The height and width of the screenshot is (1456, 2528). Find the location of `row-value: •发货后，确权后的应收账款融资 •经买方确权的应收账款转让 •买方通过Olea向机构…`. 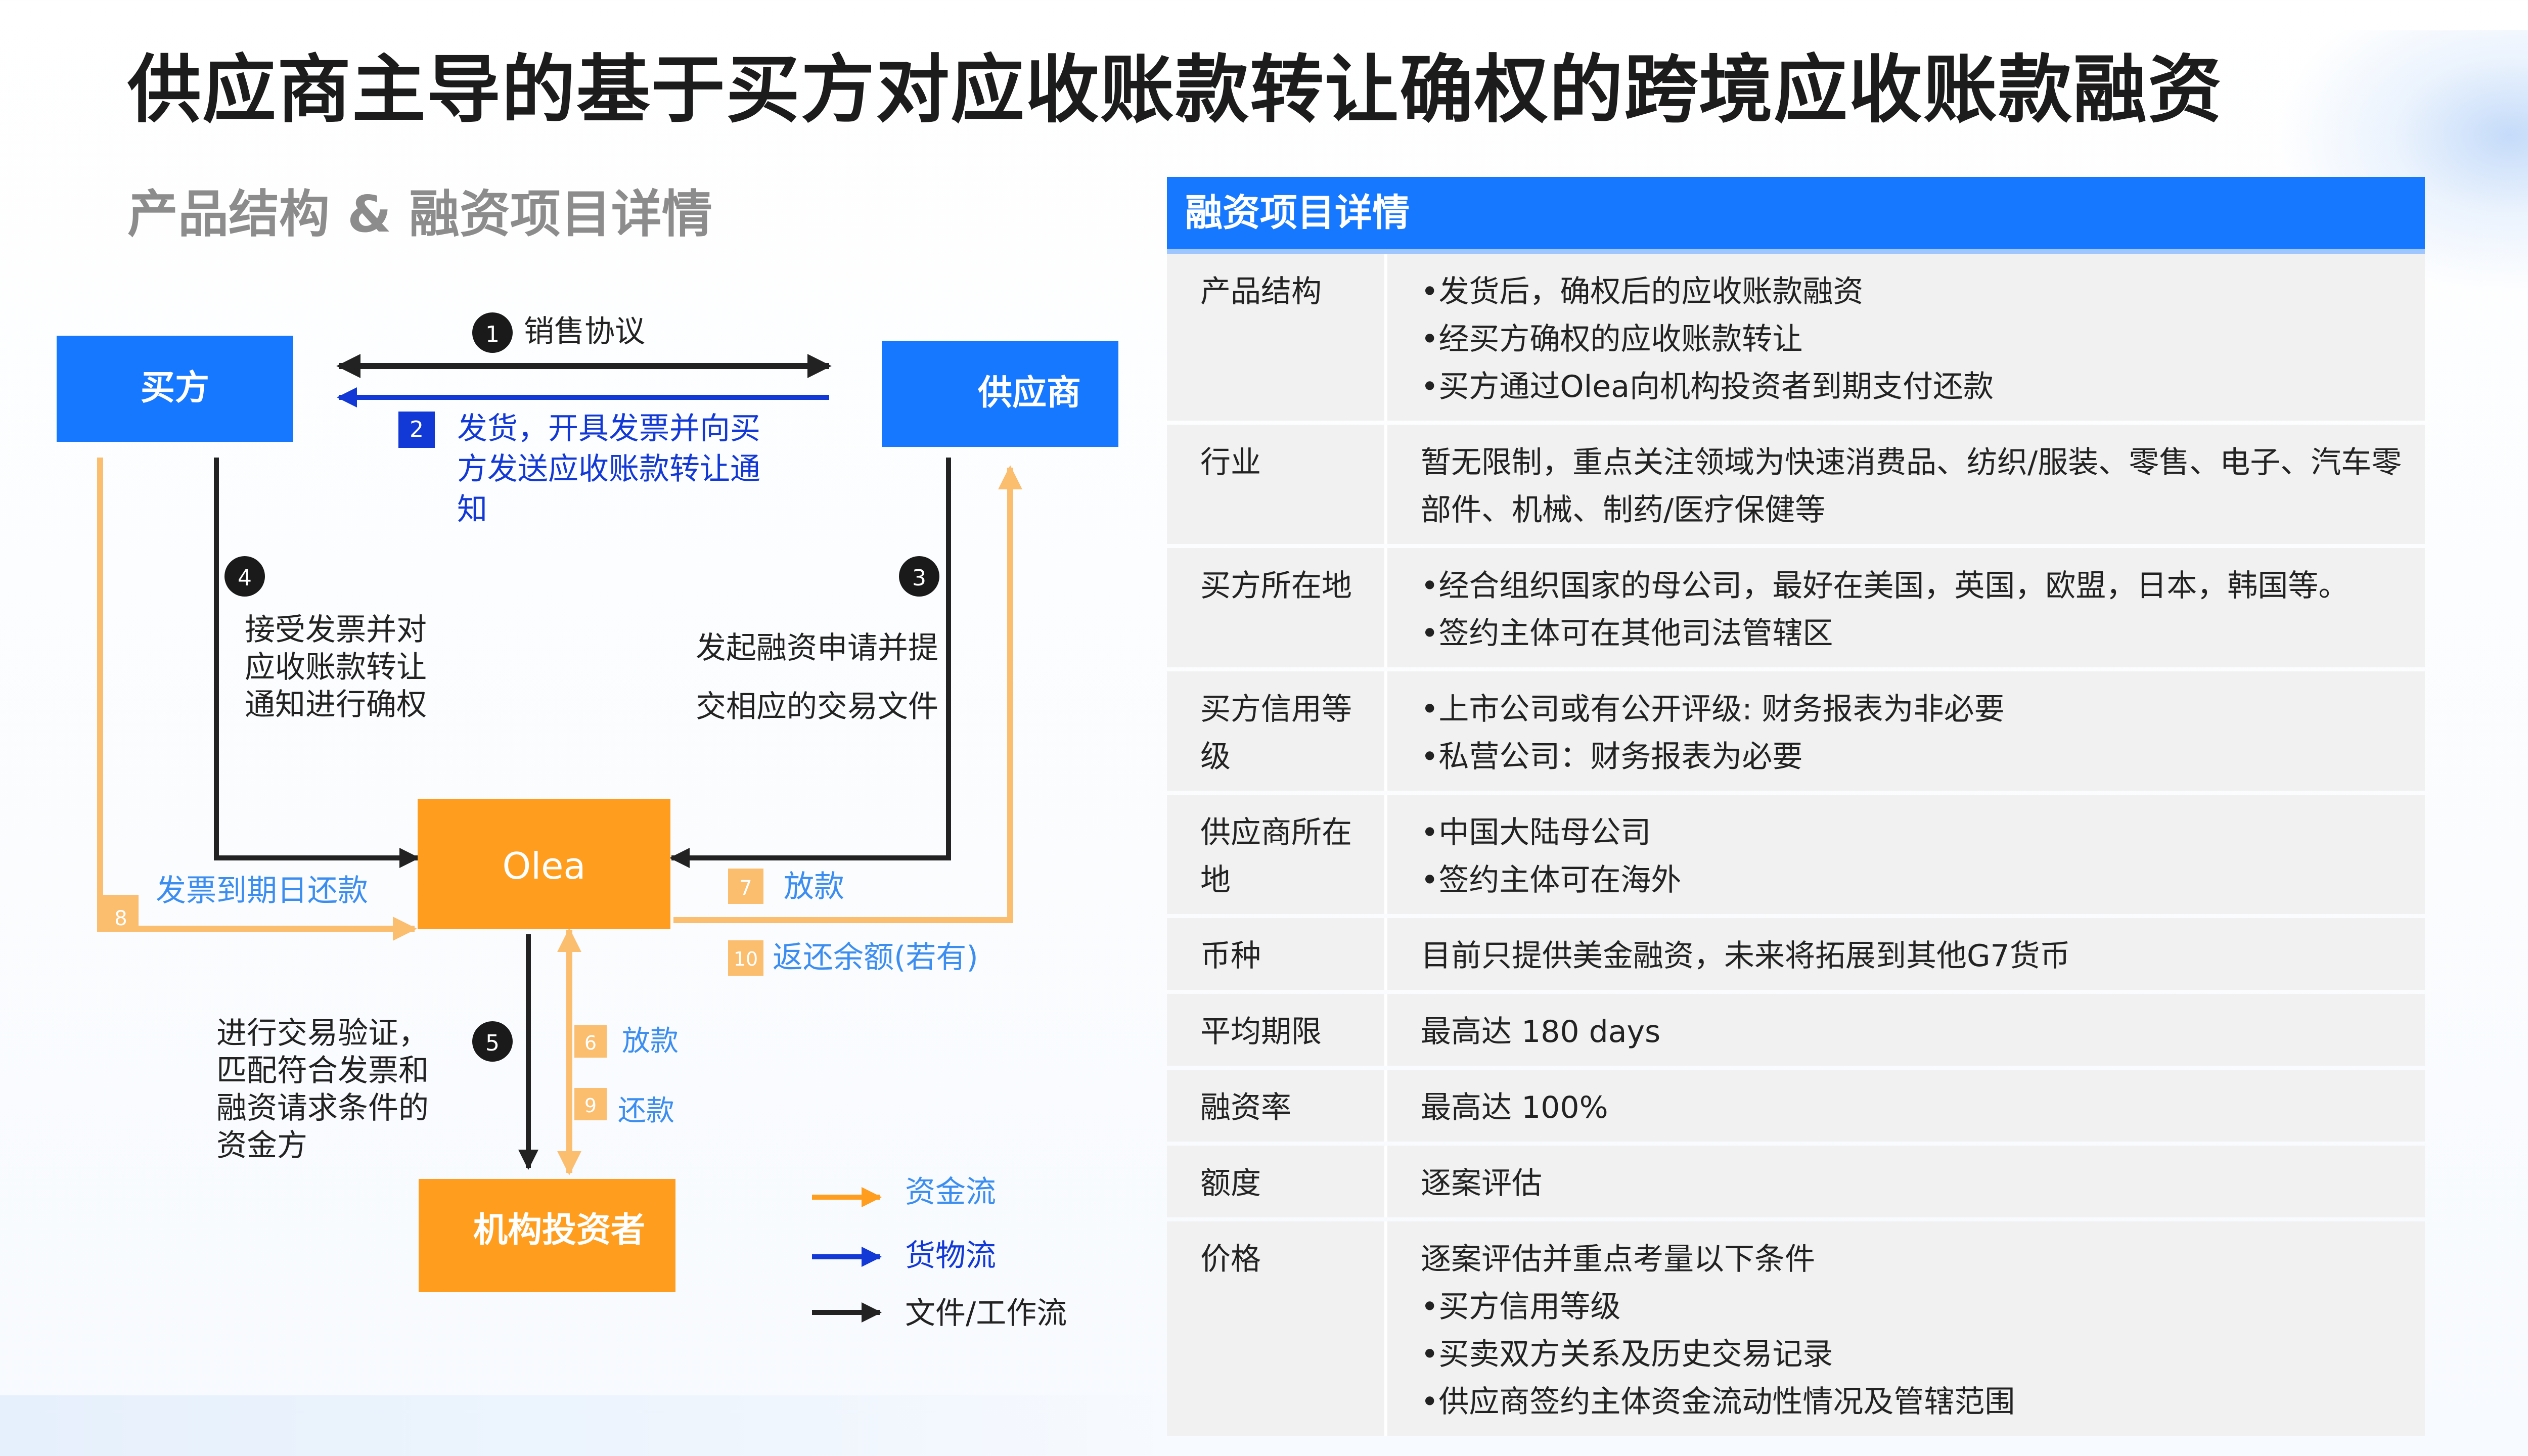

row-value: •发货后，确权后的应收账款融资 •经买方确权的应收账款转让 •买方通过Olea向机构… is located at coordinates (1905, 337).